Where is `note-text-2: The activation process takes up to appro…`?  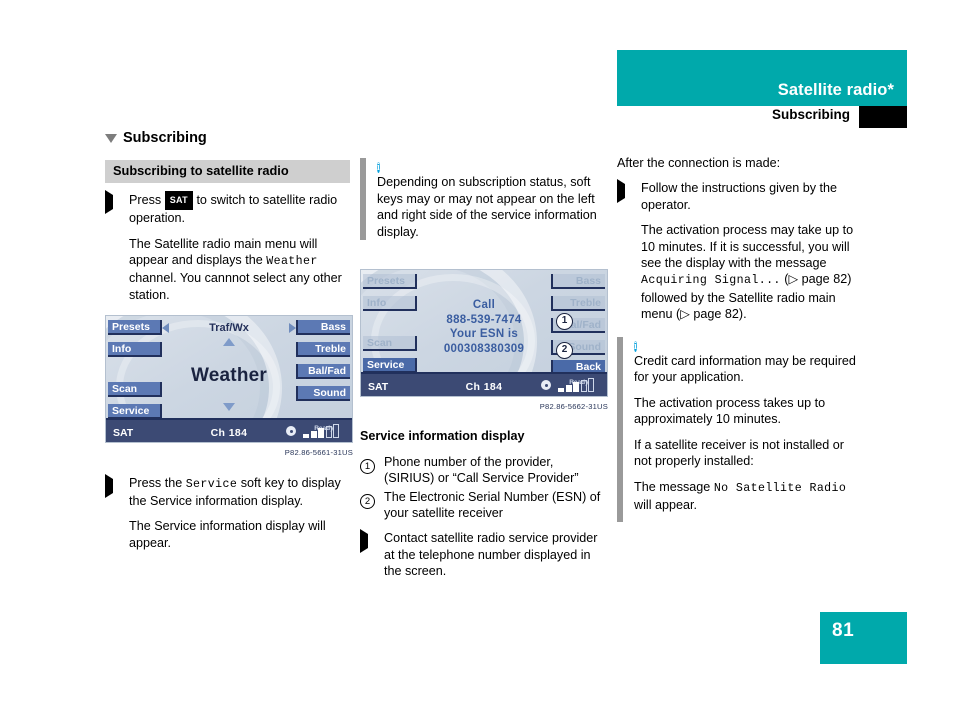
note-text-2: The activation process takes up to appro… is located at coordinates (730, 411).